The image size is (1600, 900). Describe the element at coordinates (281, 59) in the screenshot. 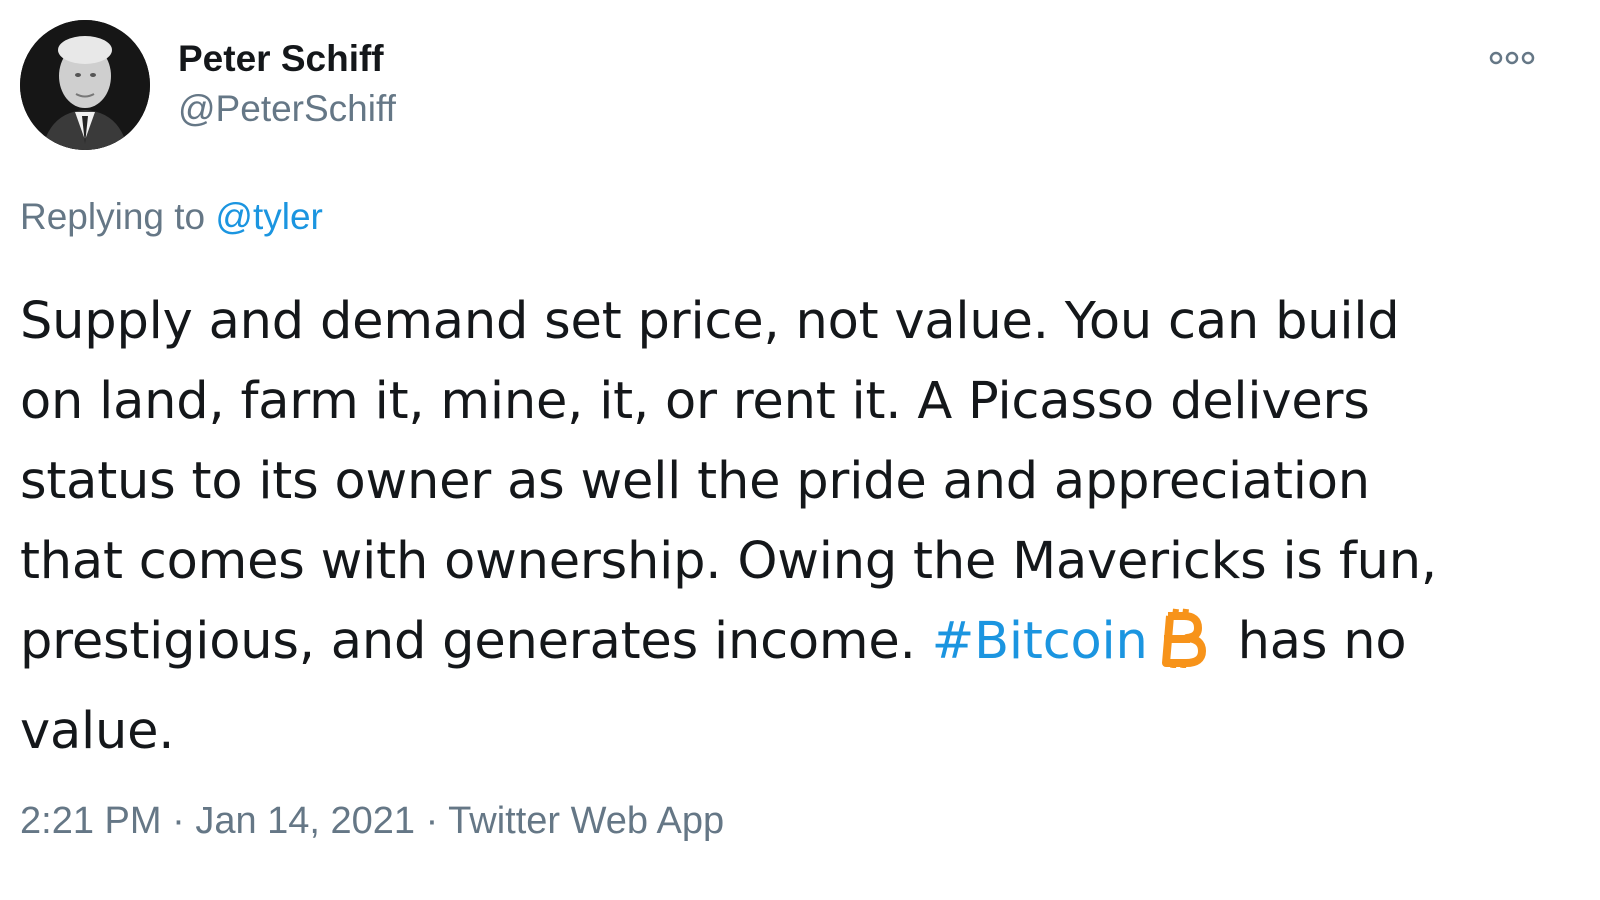

I see `author-name: Peter Schiff` at that location.